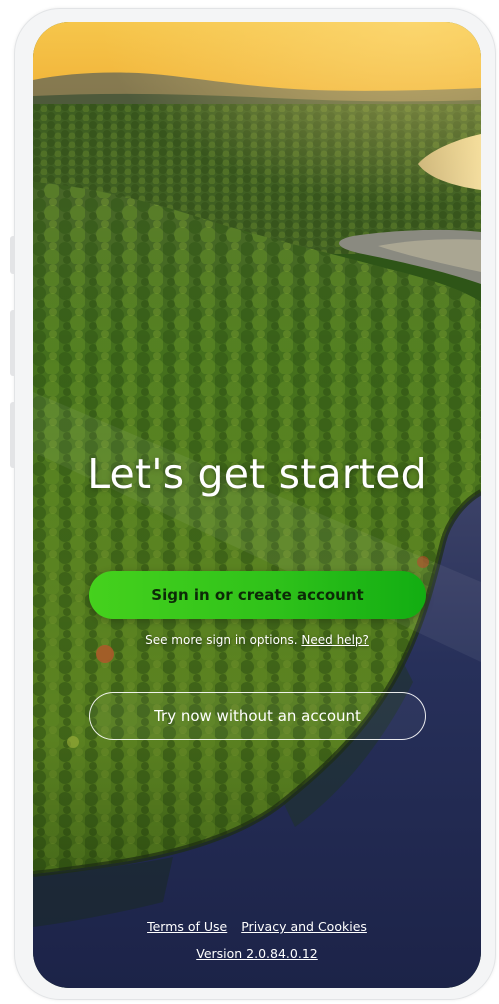 This screenshot has width=499, height=1004. What do you see at coordinates (12, 343) in the screenshot?
I see `phone-volume-up-button` at bounding box center [12, 343].